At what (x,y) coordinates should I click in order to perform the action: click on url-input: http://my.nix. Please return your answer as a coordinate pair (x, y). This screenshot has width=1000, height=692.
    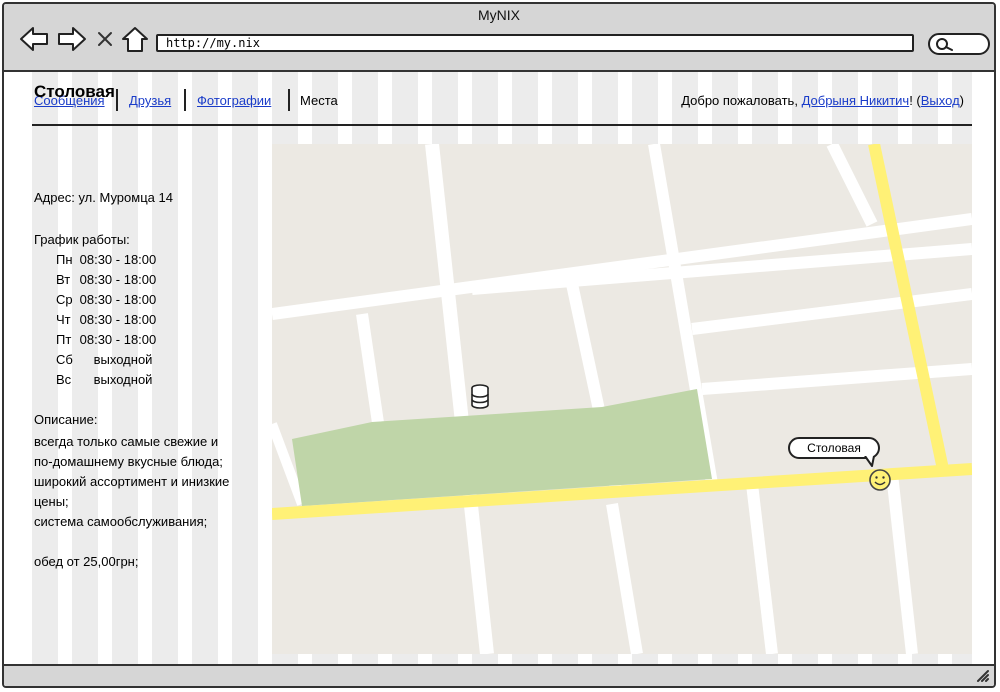
    Looking at the image, I should click on (535, 43).